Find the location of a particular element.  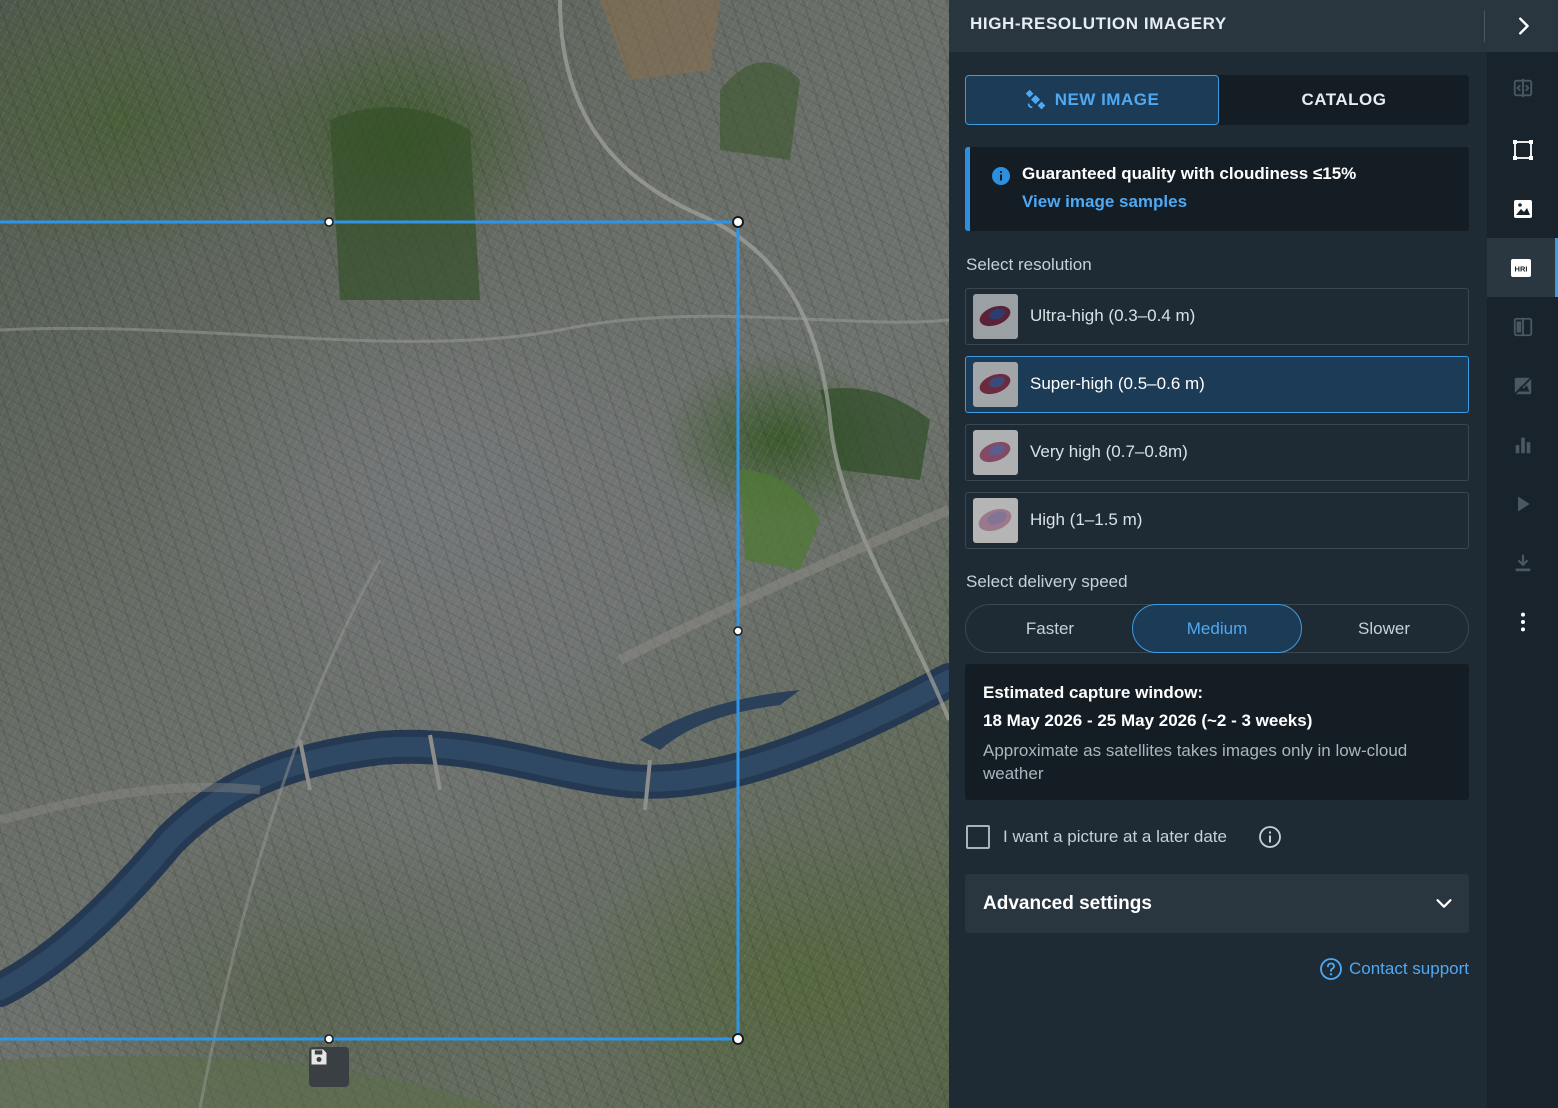

park-area is located at coordinates (760, 111).